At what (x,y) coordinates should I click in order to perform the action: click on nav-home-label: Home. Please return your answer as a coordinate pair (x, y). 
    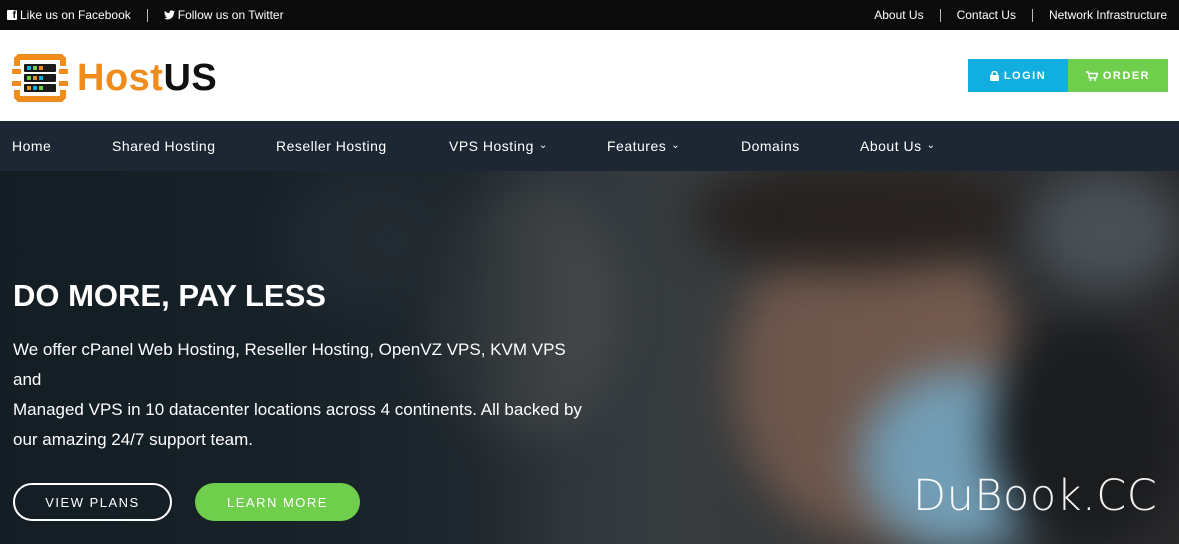
    Looking at the image, I should click on (32, 146).